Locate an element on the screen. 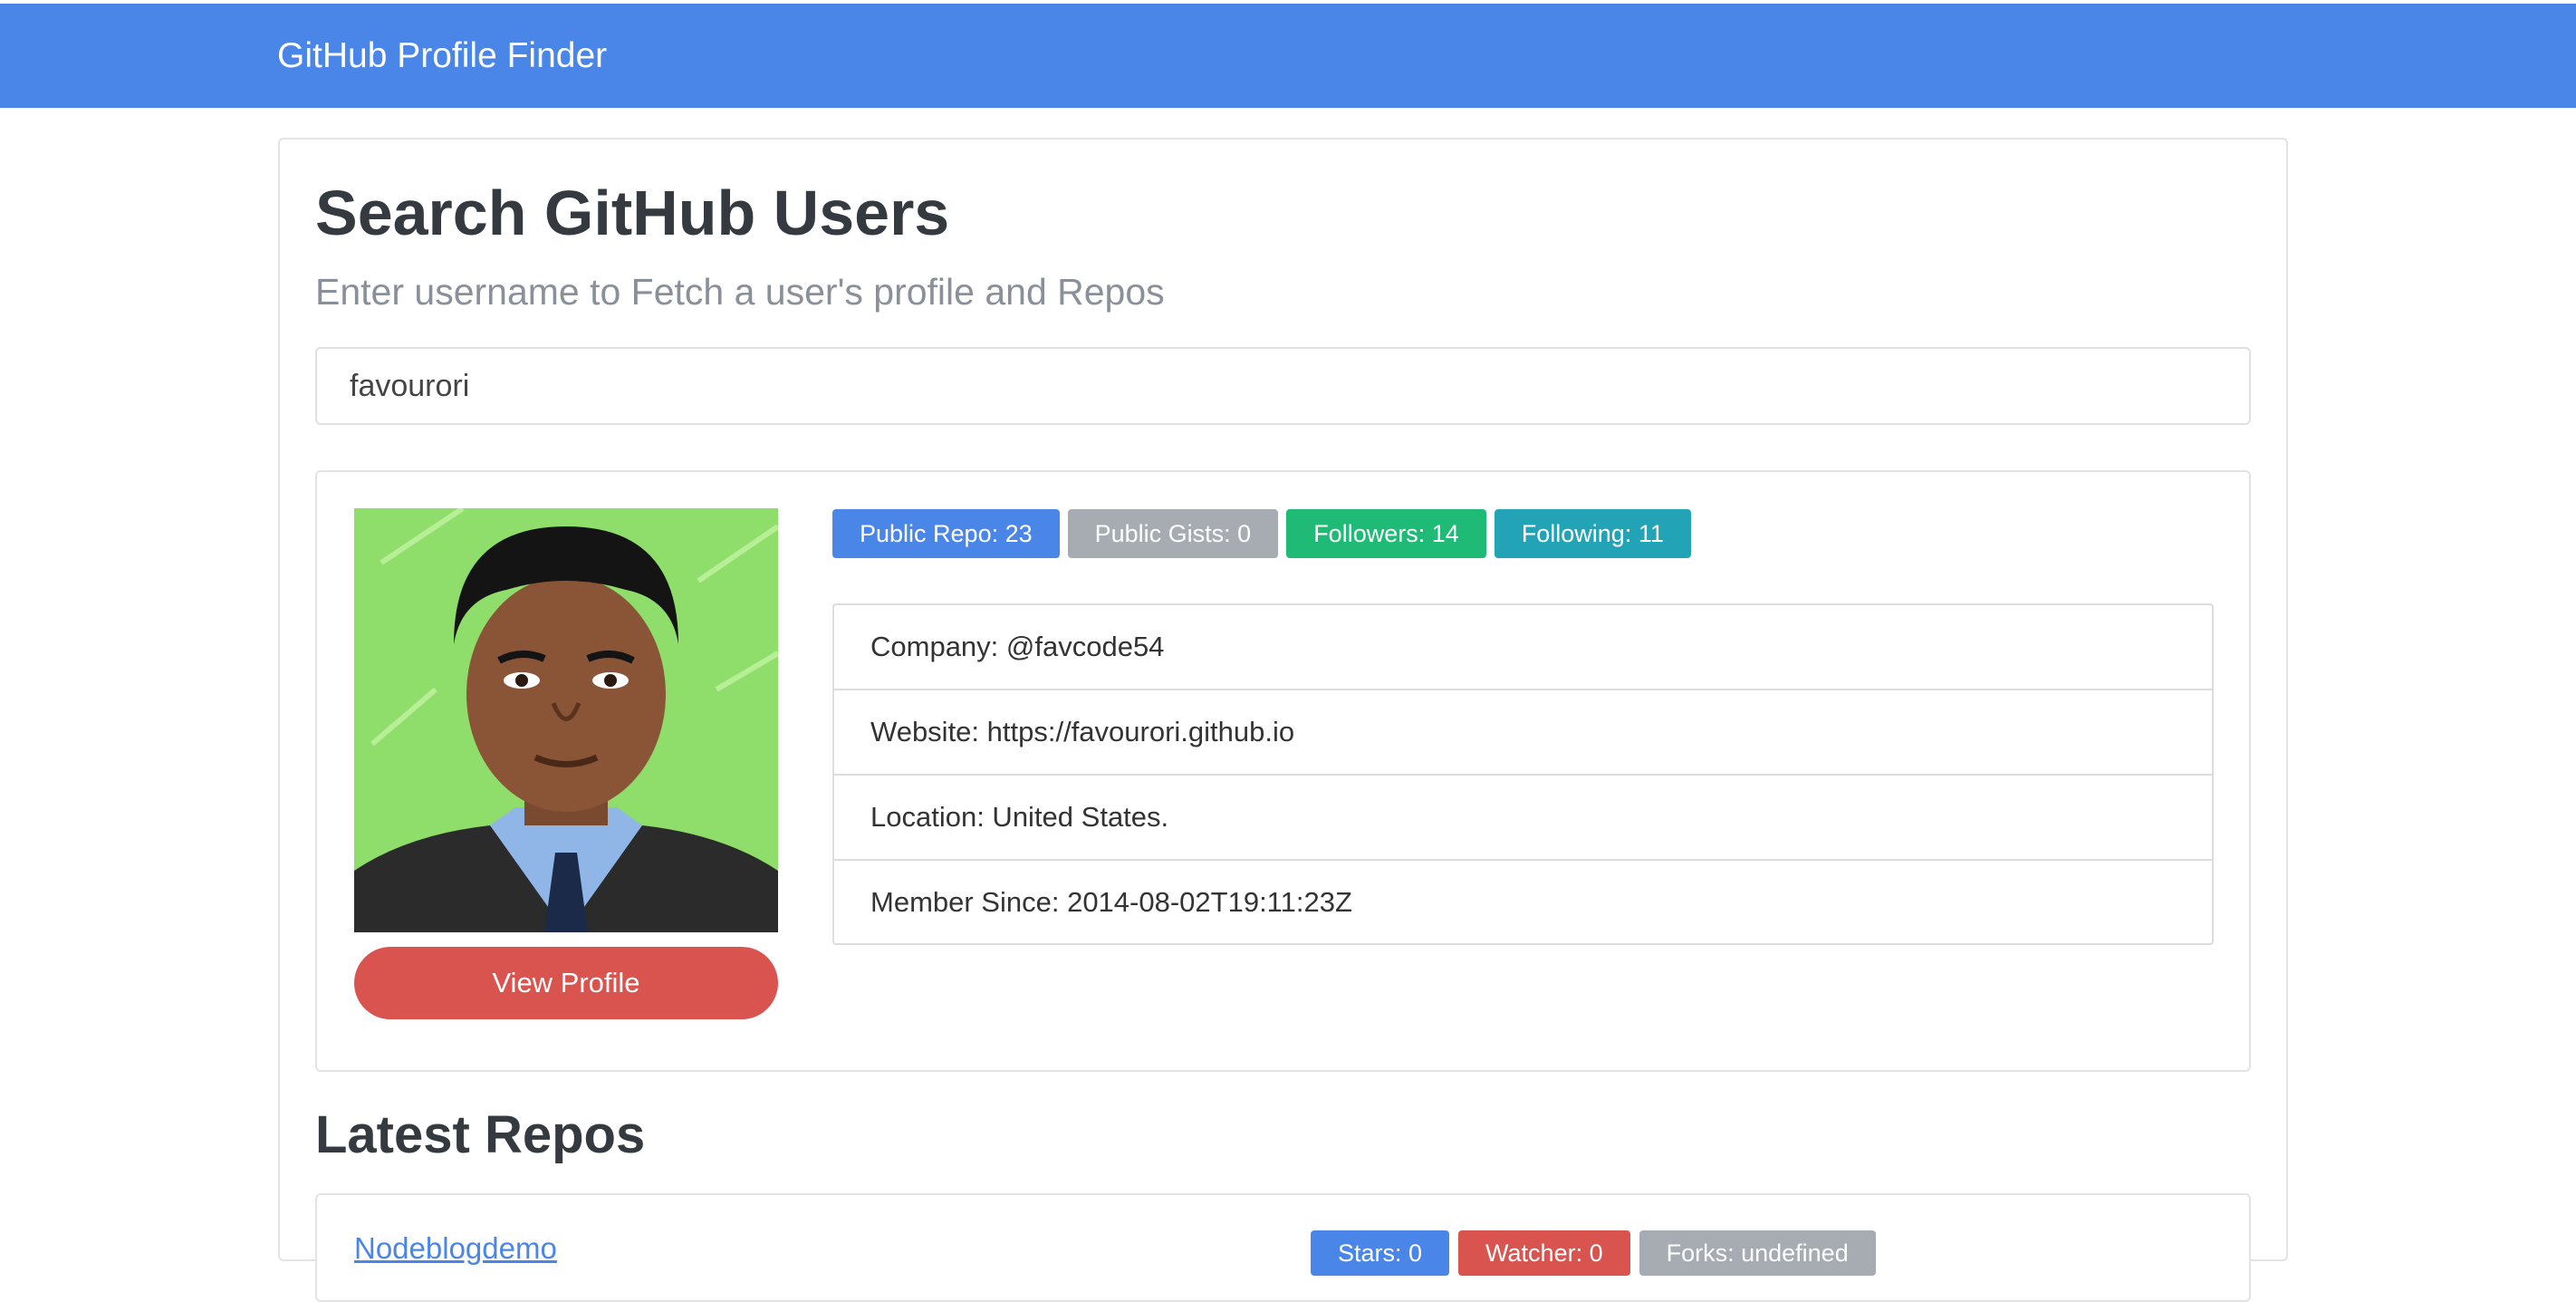 The height and width of the screenshot is (1302, 2576). followers-badge: Followers: 14 is located at coordinates (1386, 533).